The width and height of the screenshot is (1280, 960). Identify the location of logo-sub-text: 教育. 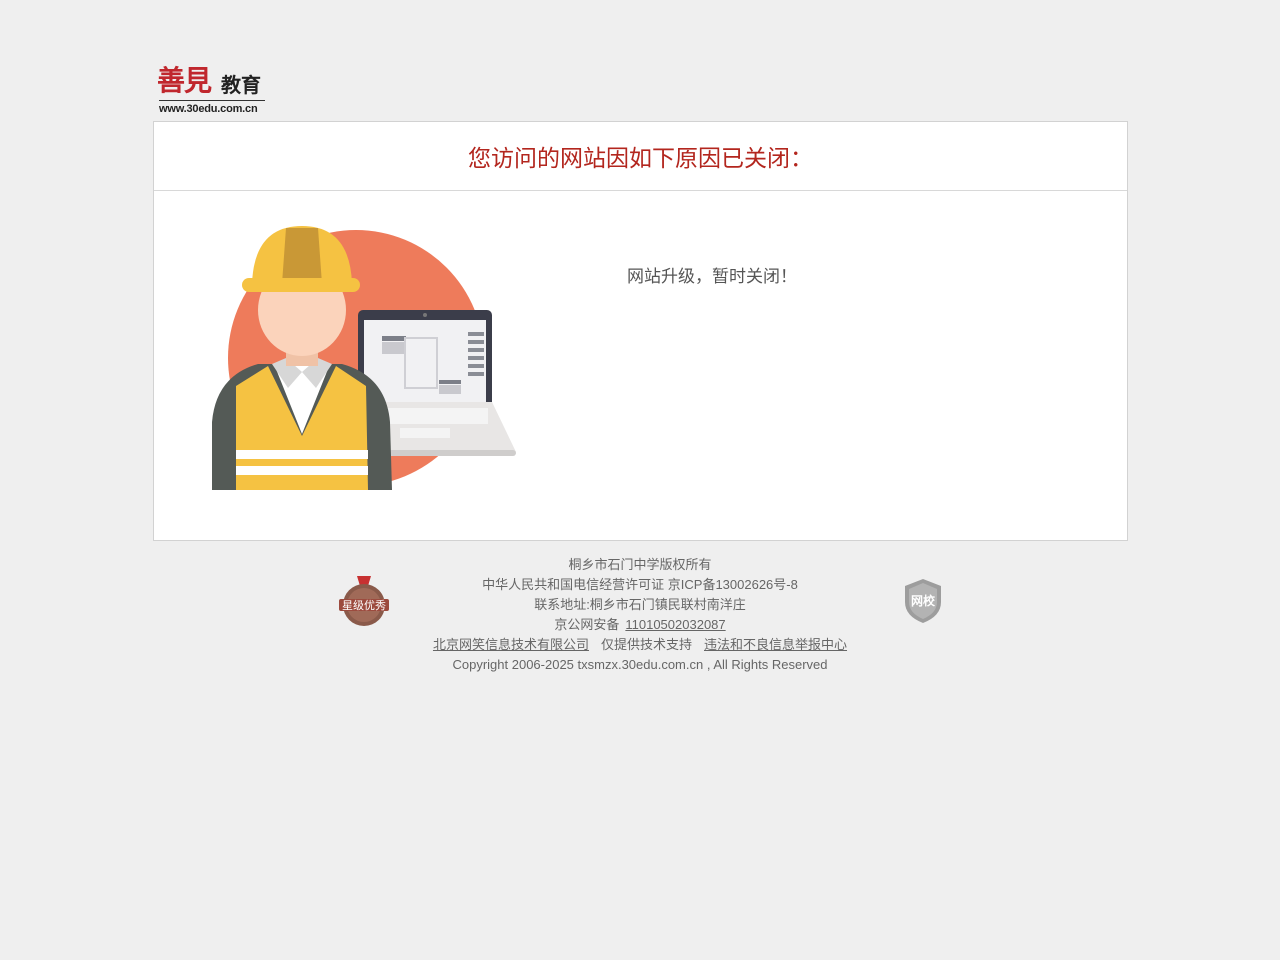
(241, 85).